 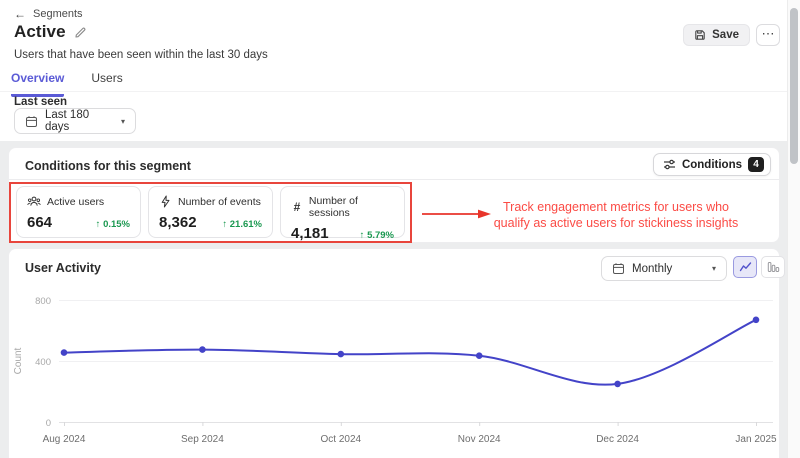 I want to click on lightning-icon, so click(x=165, y=201).